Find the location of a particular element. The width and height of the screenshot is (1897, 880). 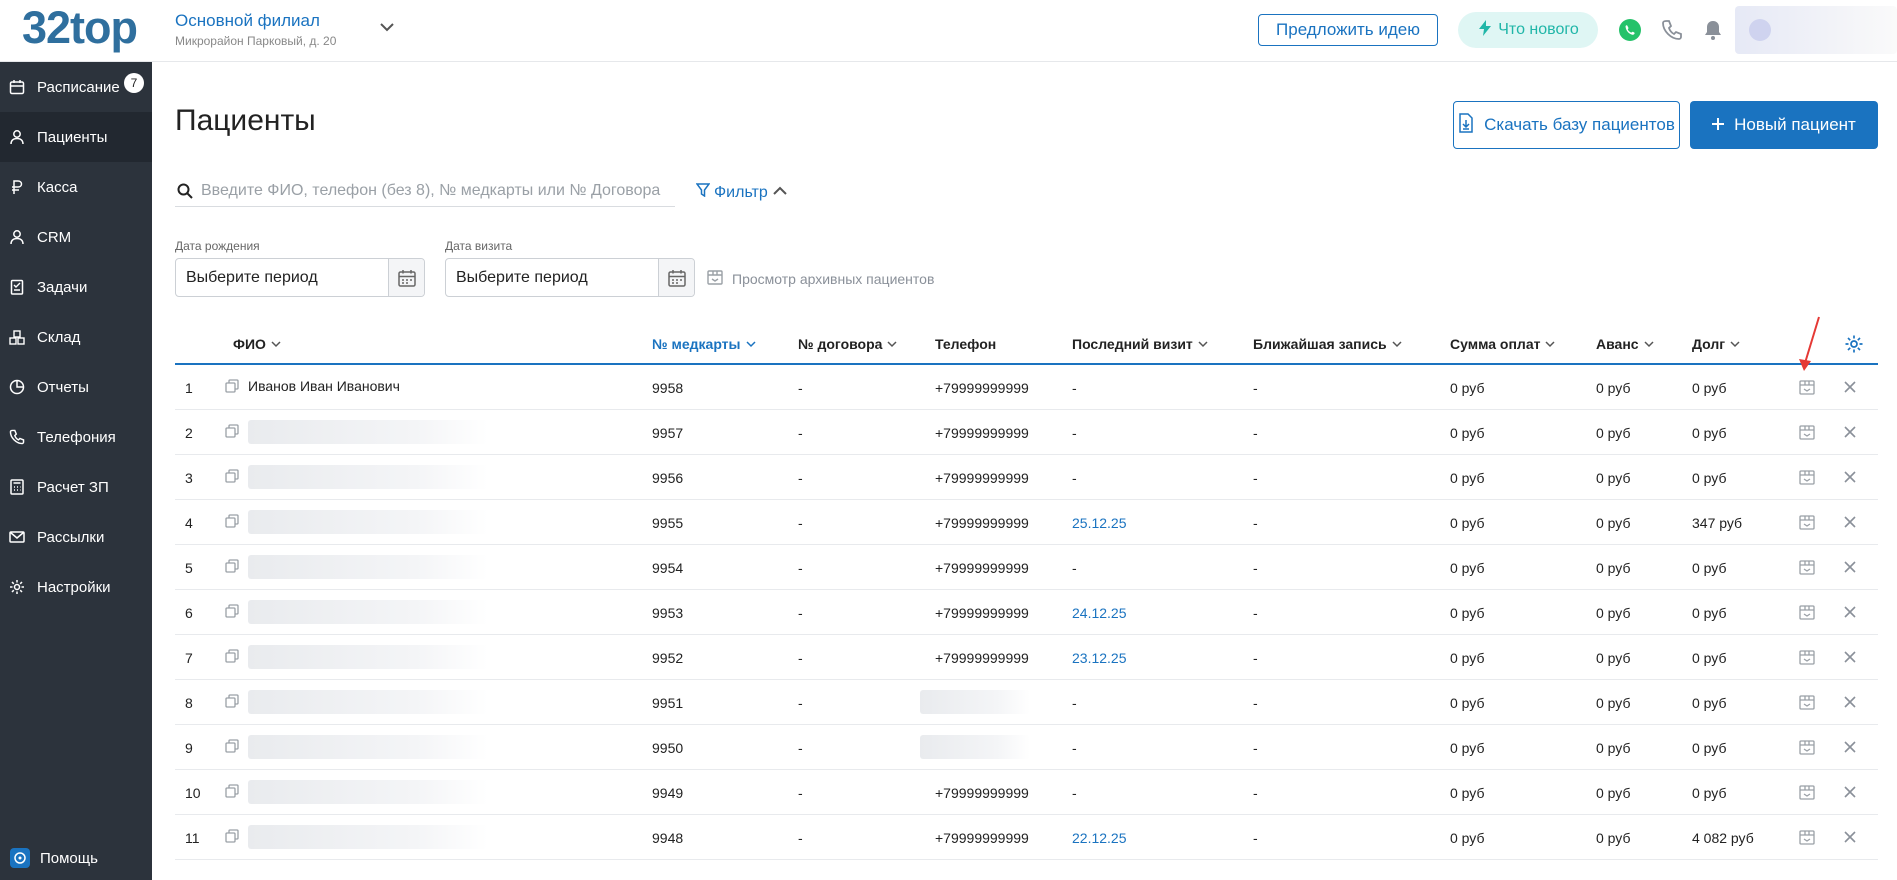

whats-new-button: Что нового is located at coordinates (1528, 30).